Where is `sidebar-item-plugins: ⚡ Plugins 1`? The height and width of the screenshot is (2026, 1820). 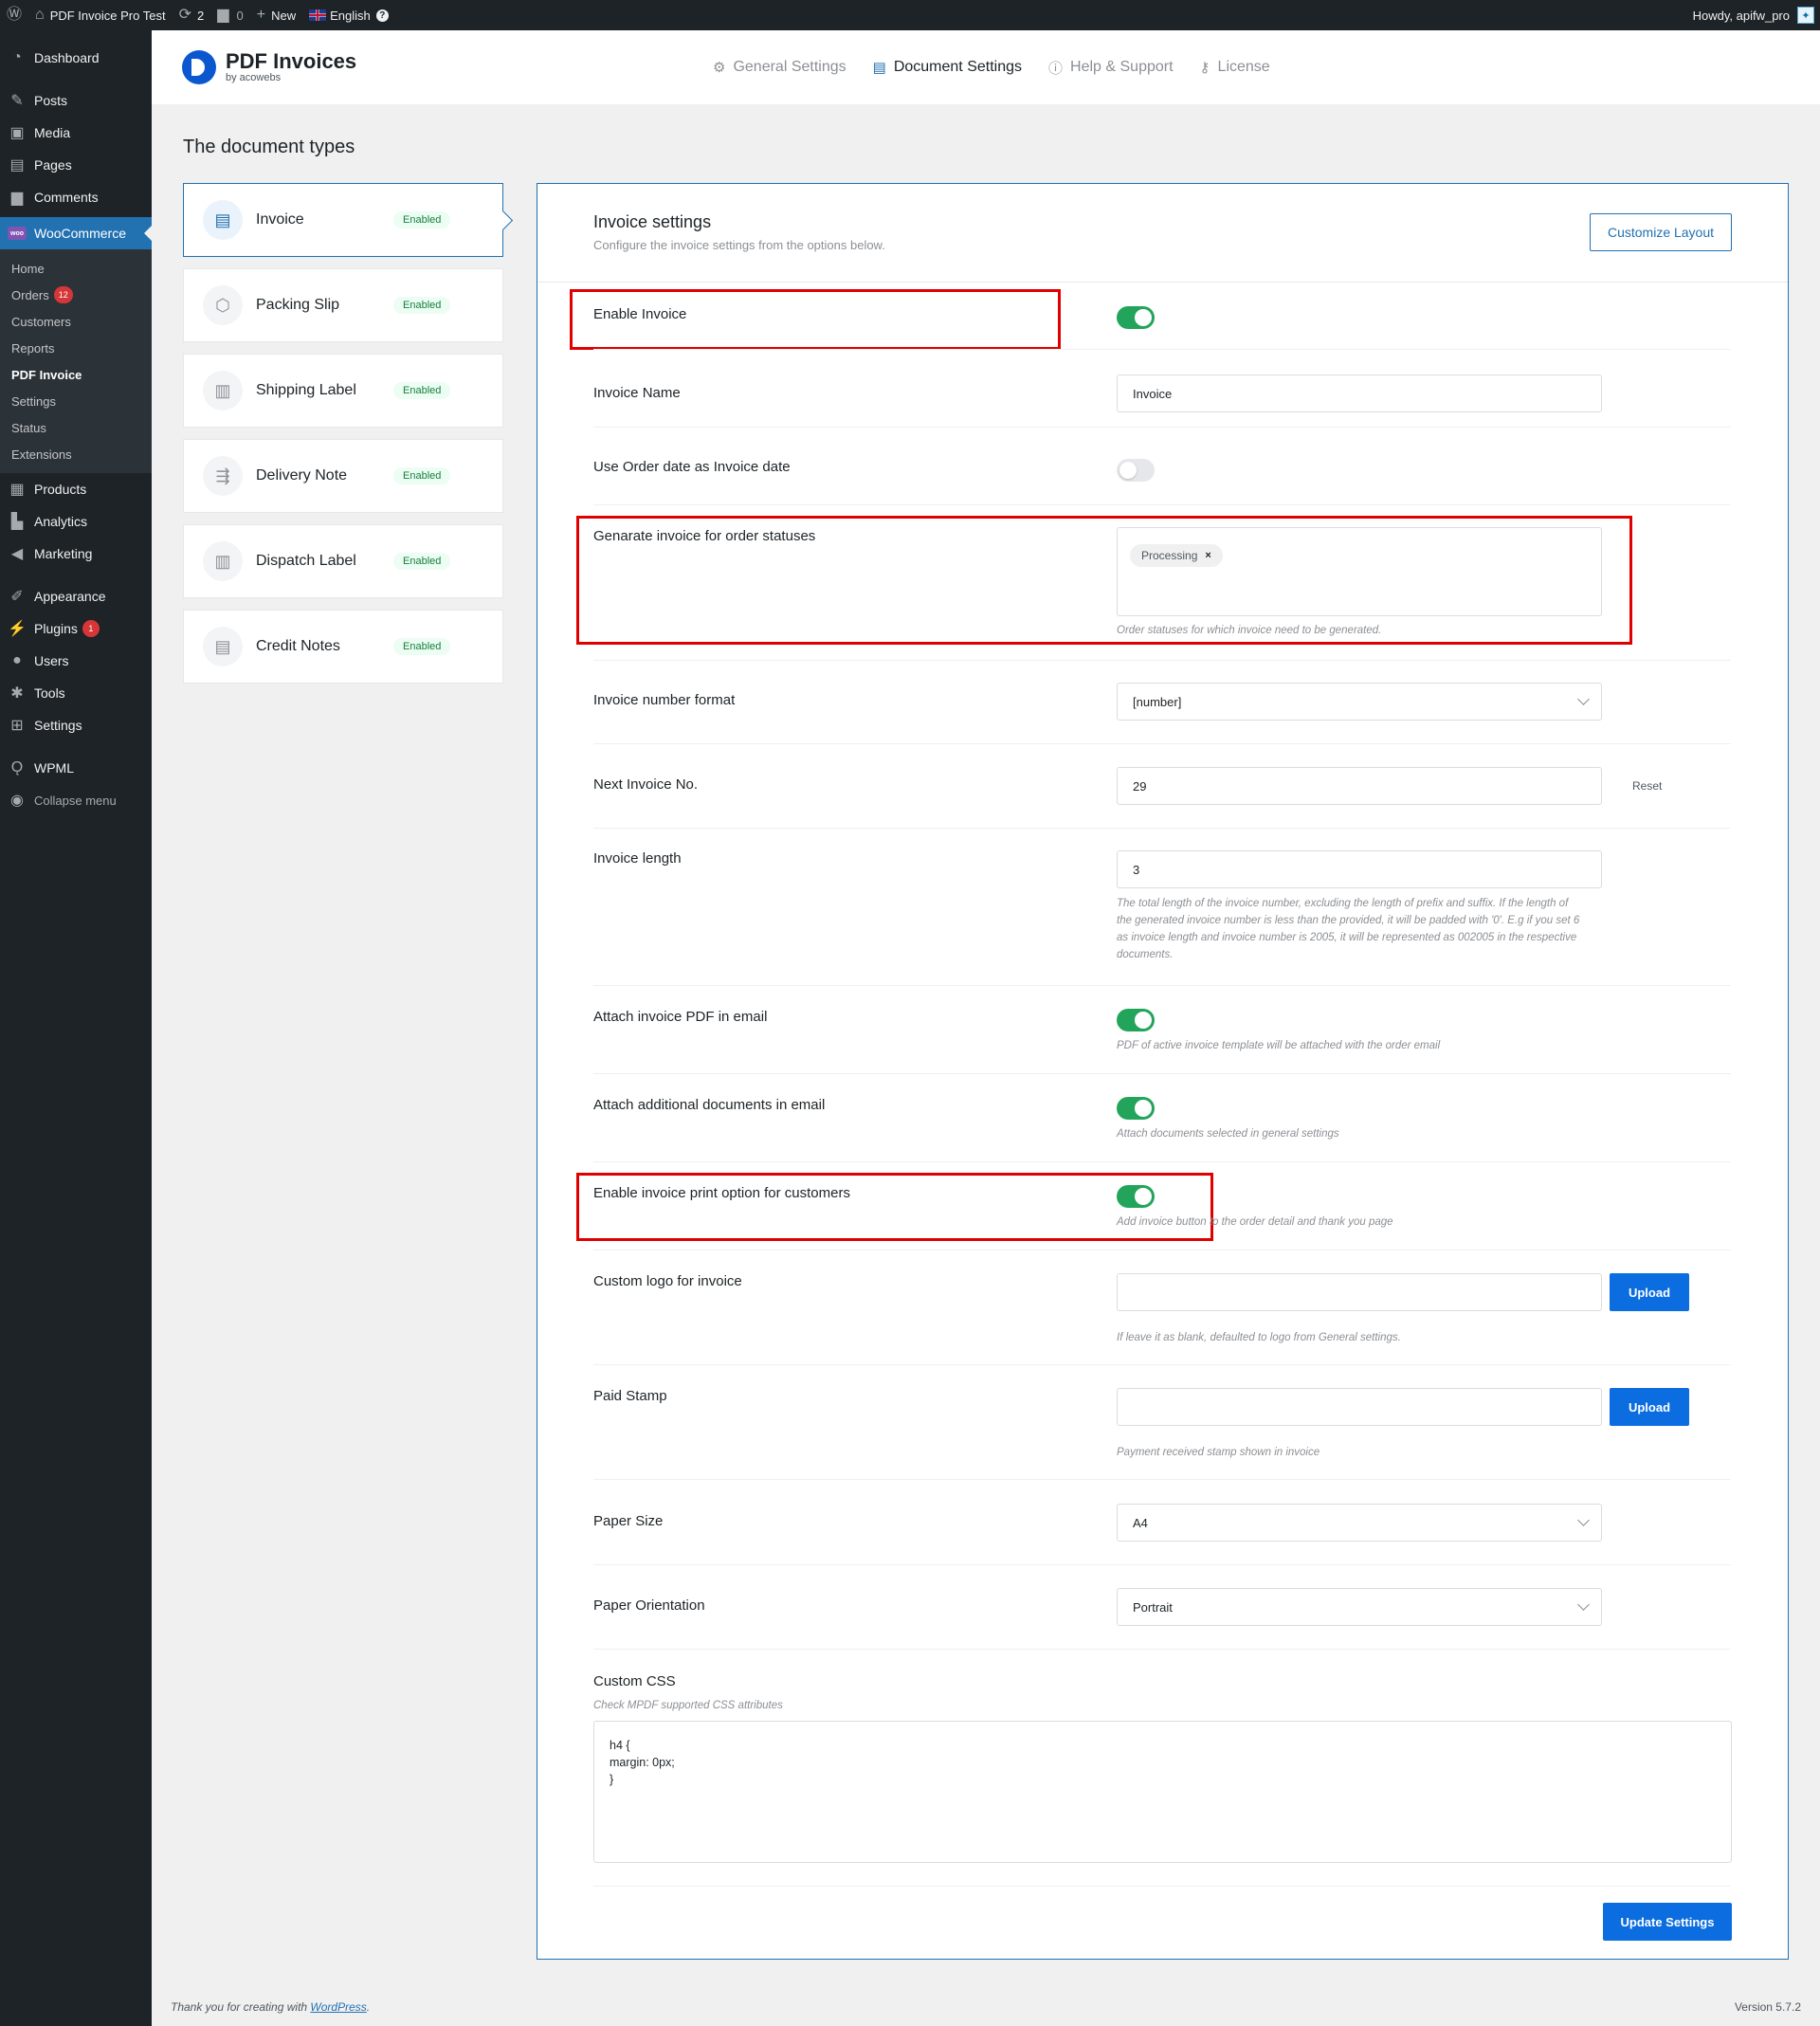 sidebar-item-plugins: ⚡ Plugins 1 is located at coordinates (76, 628).